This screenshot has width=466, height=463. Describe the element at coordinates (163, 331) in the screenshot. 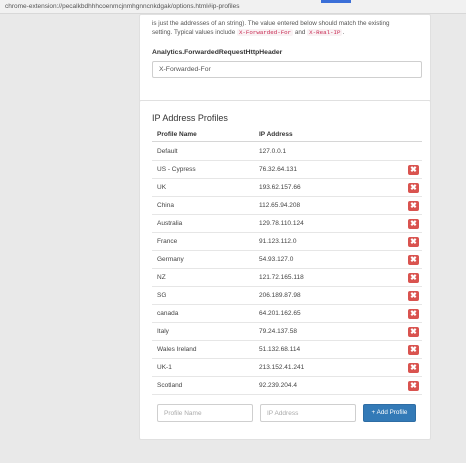

I see `profile-name-cell: Italy` at that location.